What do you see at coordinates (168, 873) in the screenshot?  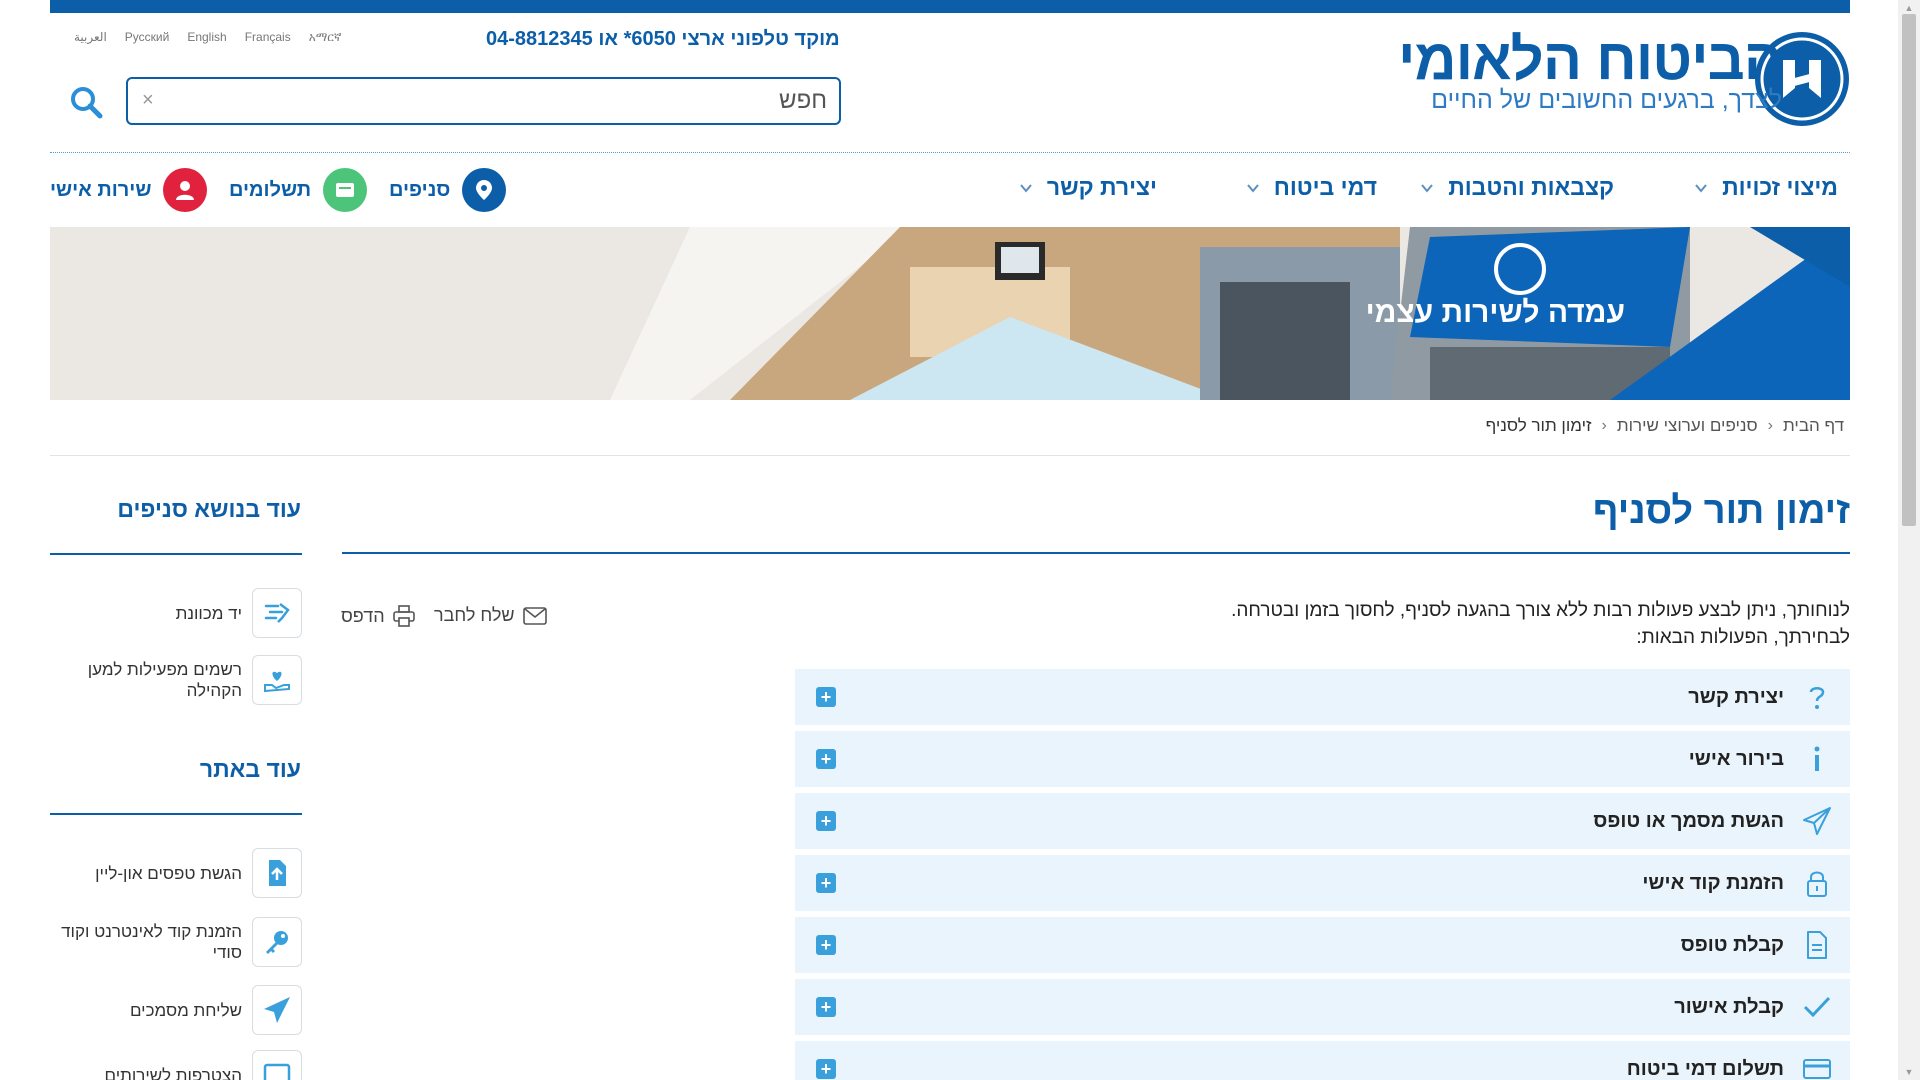 I see `sidebar-item-label: הגשת טפסים און-ליין` at bounding box center [168, 873].